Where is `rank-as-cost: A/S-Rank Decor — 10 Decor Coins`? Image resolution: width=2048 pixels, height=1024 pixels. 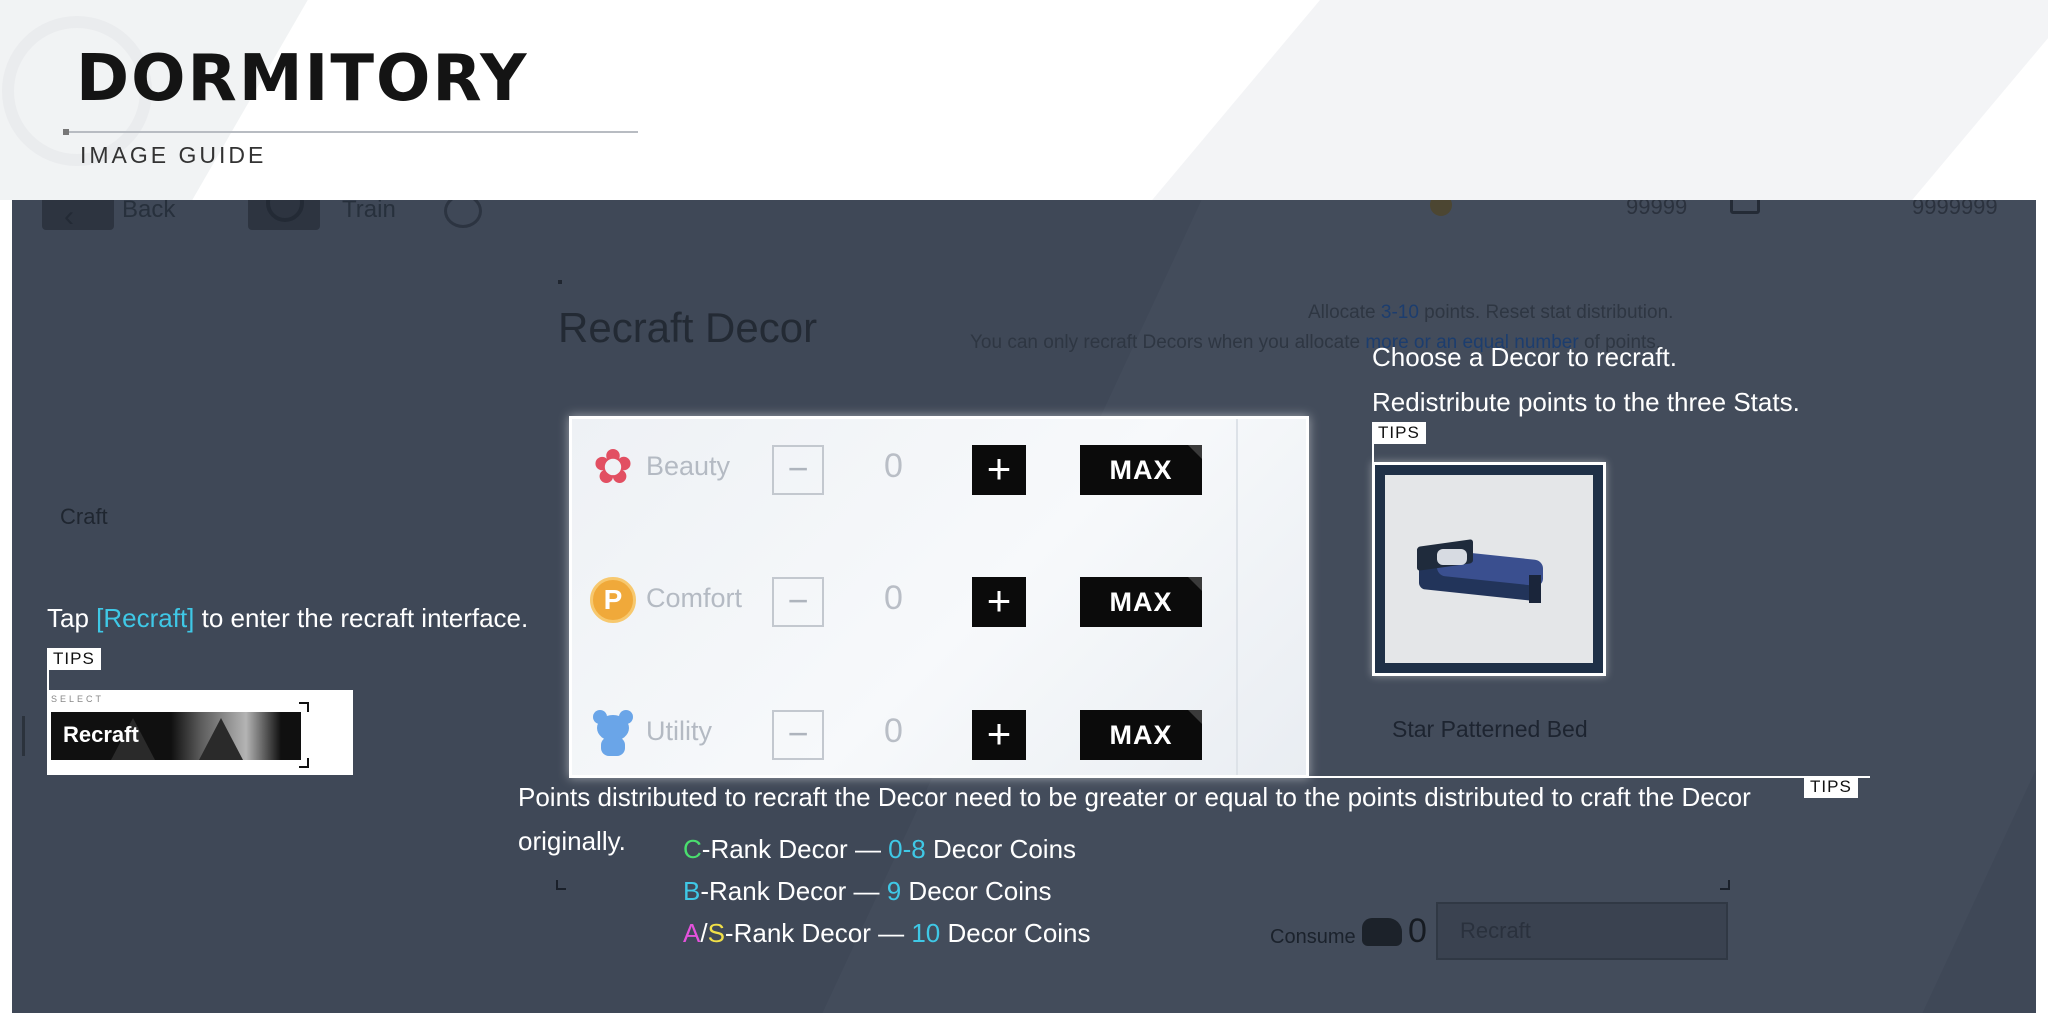 rank-as-cost: A/S-Rank Decor — 10 Decor Coins is located at coordinates (887, 933).